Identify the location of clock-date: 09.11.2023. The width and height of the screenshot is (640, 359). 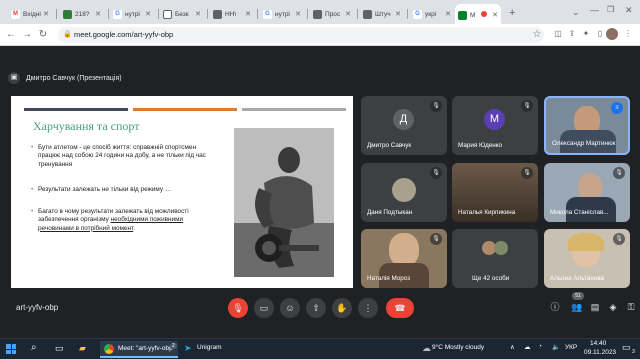
(600, 352).